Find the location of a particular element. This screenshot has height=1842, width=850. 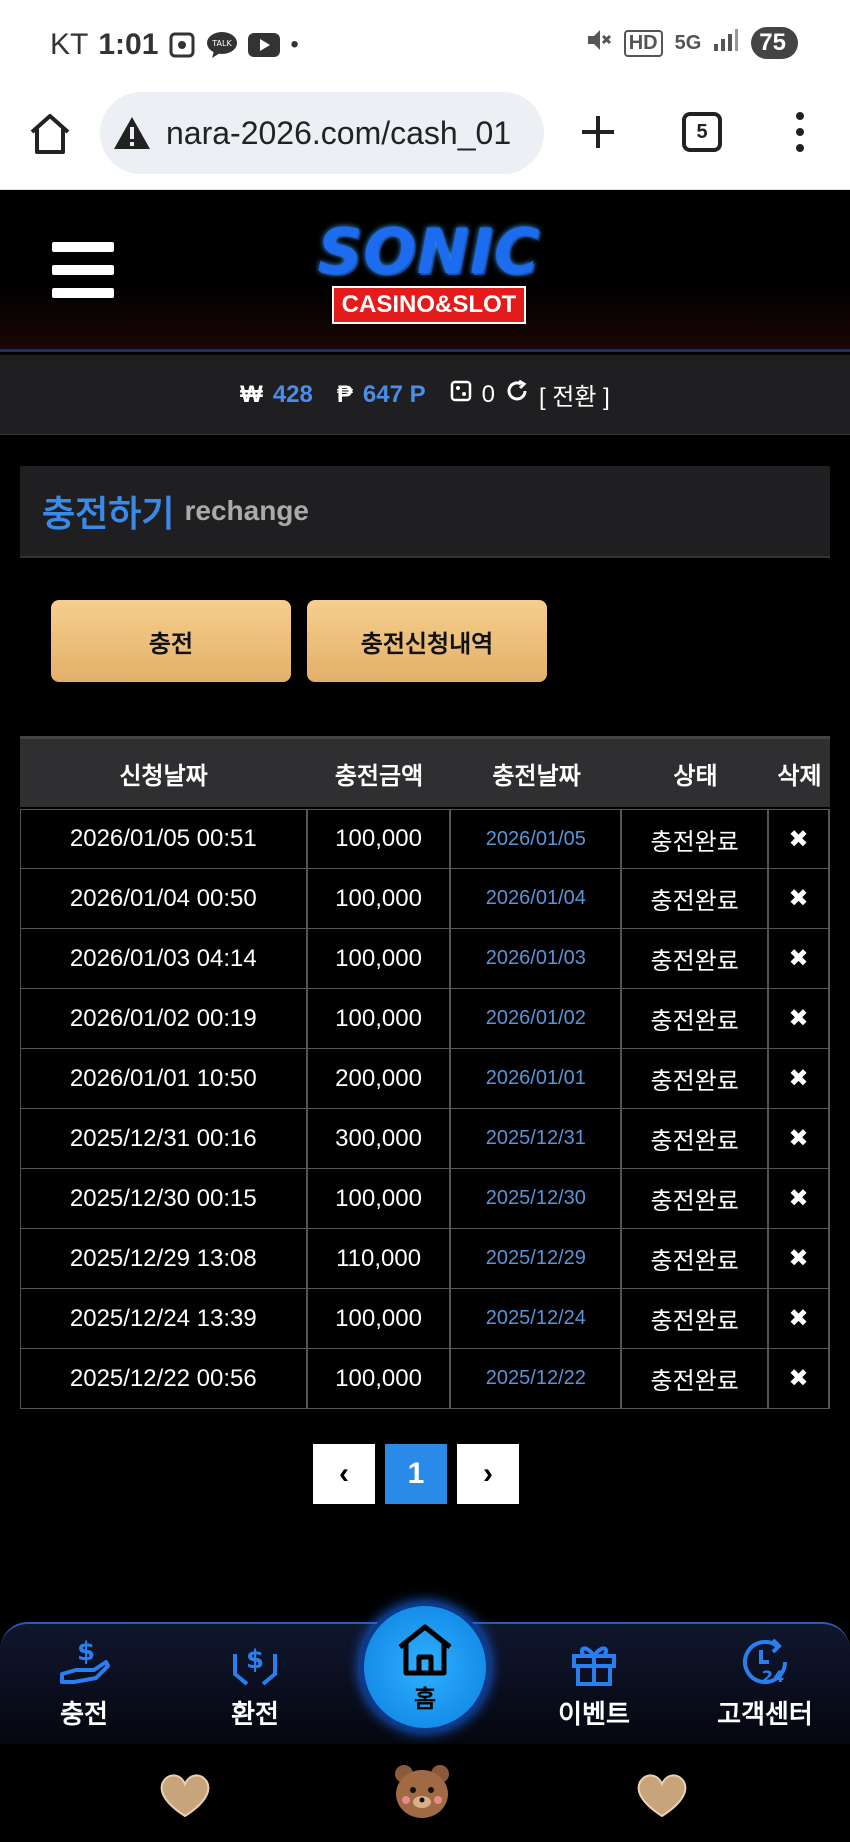

kakaotalk-icon: TALK is located at coordinates (222, 45).